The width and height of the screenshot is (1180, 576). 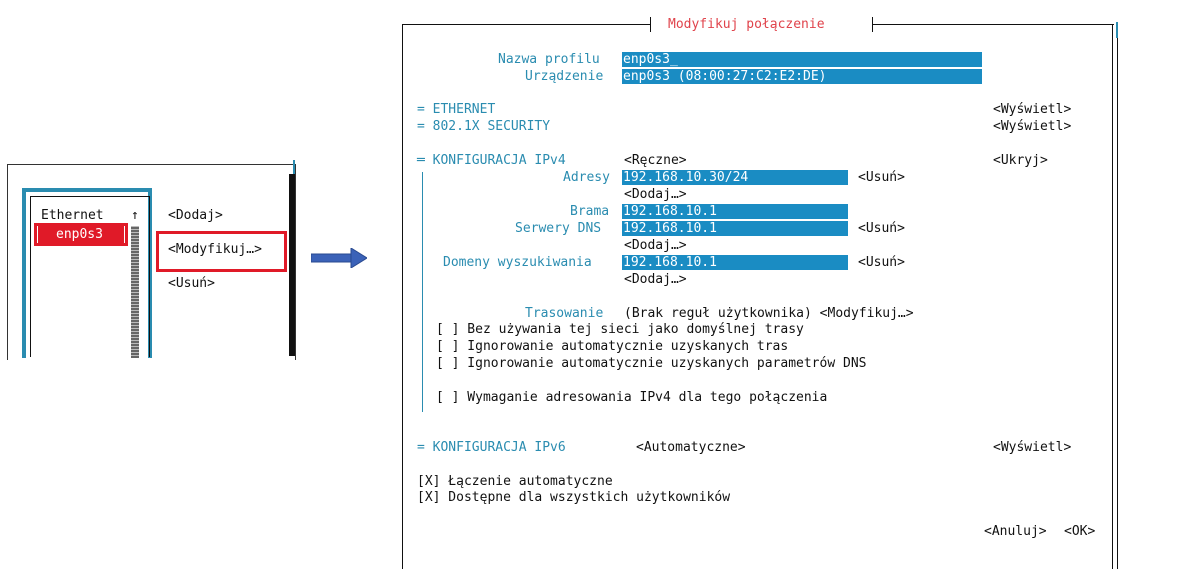 I want to click on ipv6-show-button: <Wyświetl>, so click(x=1032, y=447).